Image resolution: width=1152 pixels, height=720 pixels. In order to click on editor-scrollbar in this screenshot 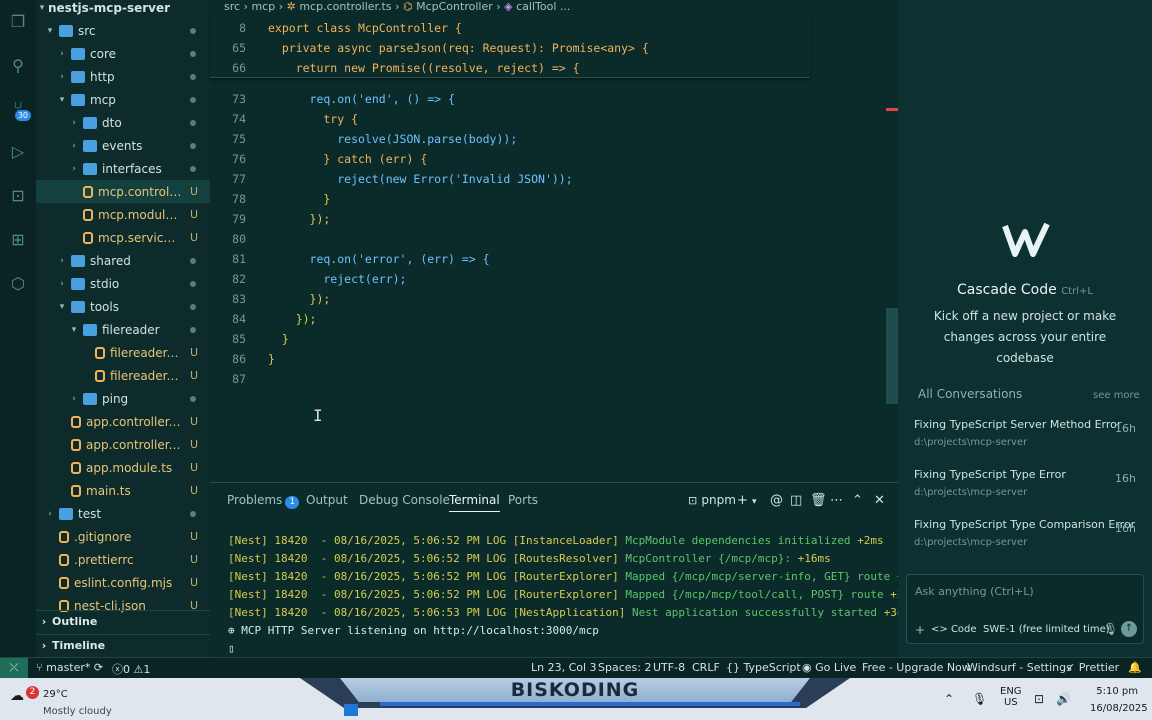, I will do `click(892, 356)`.